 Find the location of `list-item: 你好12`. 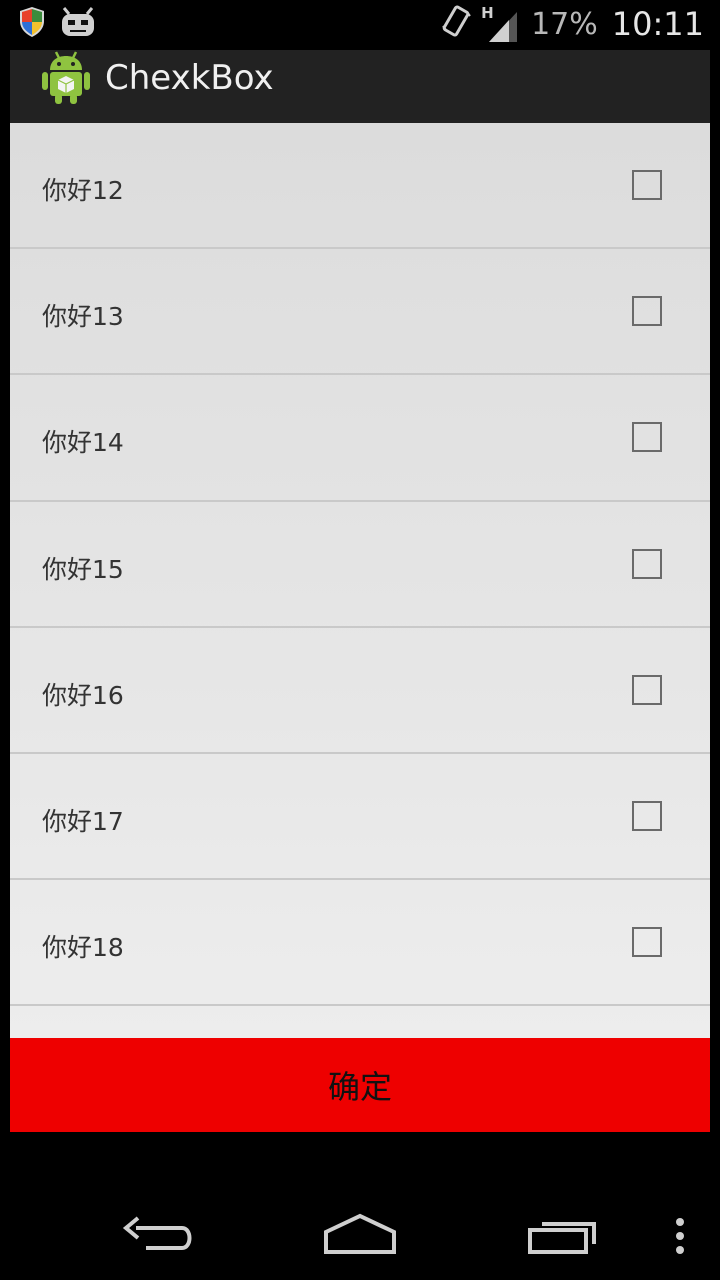

list-item: 你好12 is located at coordinates (360, 186).